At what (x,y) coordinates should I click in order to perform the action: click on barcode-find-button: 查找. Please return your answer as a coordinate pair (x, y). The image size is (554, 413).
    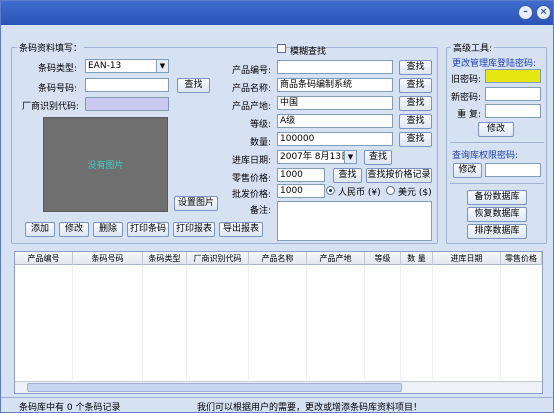
    Looking at the image, I should click on (193, 85).